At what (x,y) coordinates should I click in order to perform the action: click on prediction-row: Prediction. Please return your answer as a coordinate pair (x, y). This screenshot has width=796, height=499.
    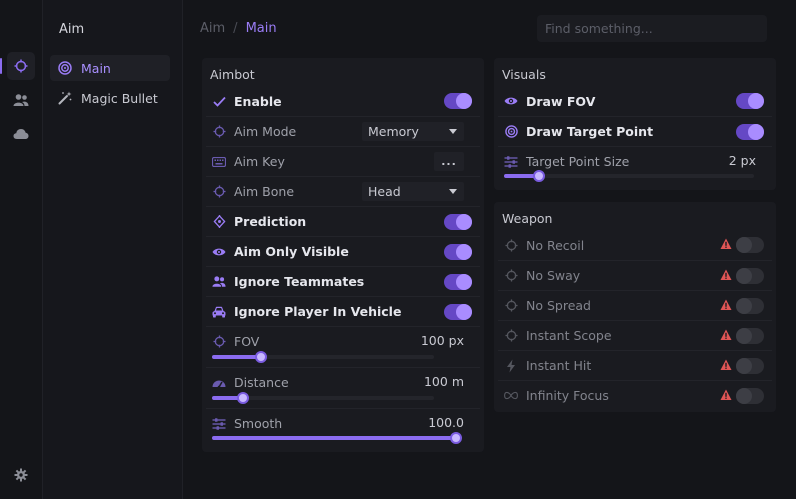
    Looking at the image, I should click on (343, 221).